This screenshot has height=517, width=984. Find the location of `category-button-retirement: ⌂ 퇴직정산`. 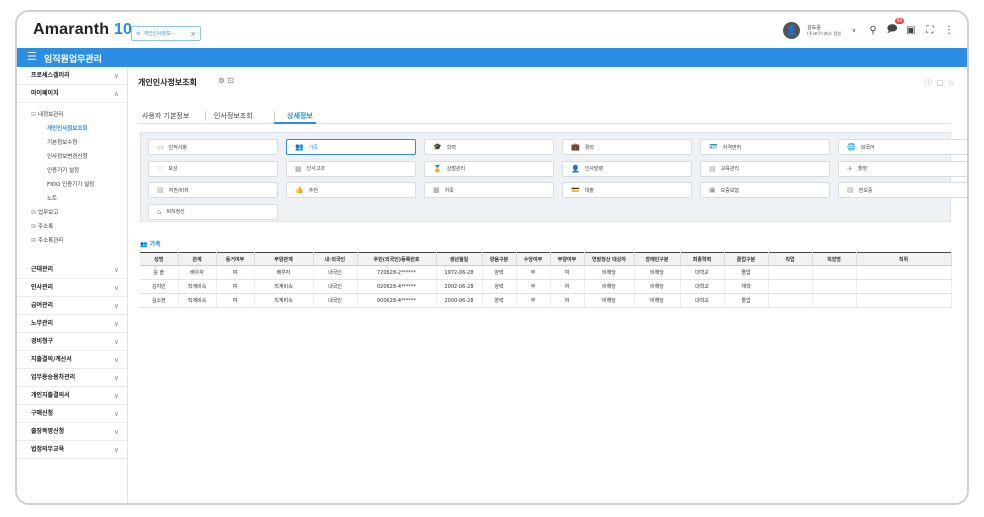

category-button-retirement: ⌂ 퇴직정산 is located at coordinates (213, 211).